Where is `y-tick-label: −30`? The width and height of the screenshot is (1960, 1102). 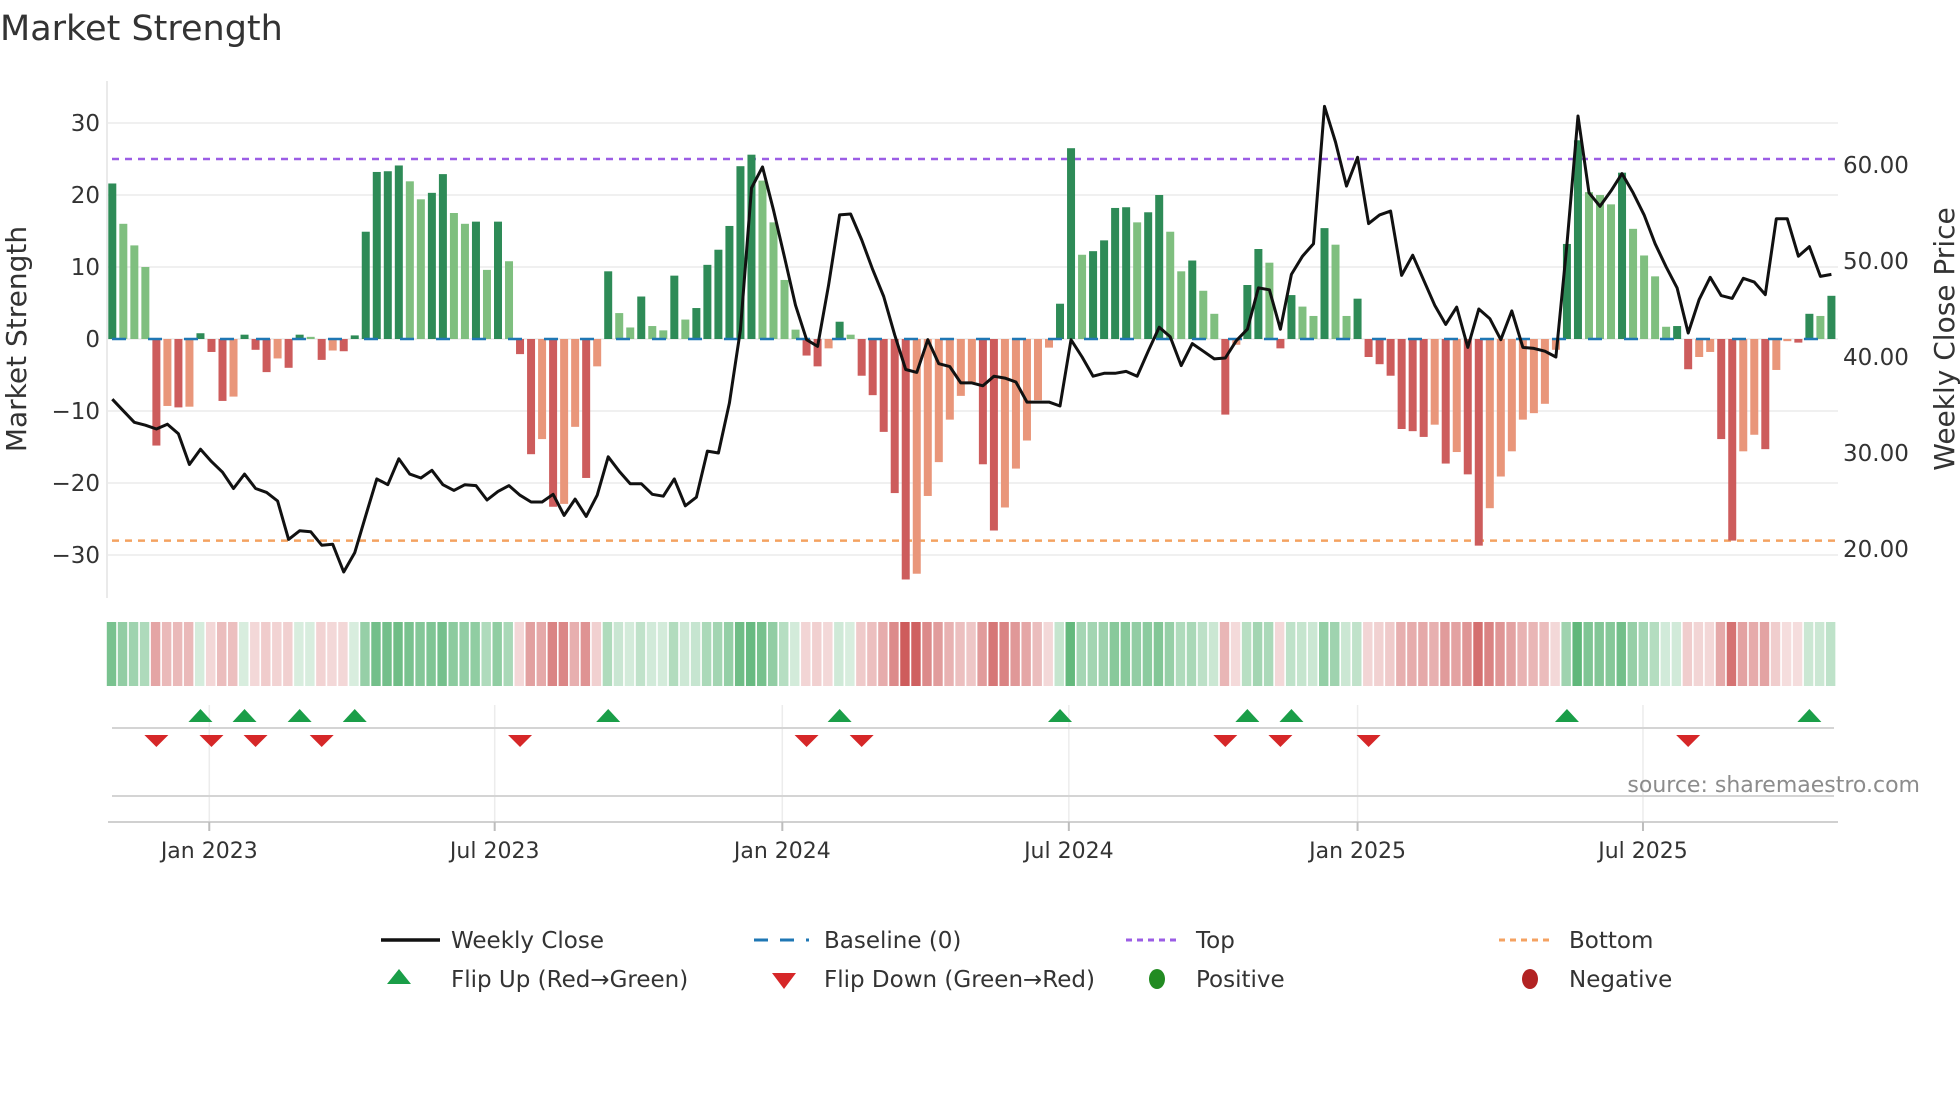 y-tick-label: −30 is located at coordinates (75, 556).